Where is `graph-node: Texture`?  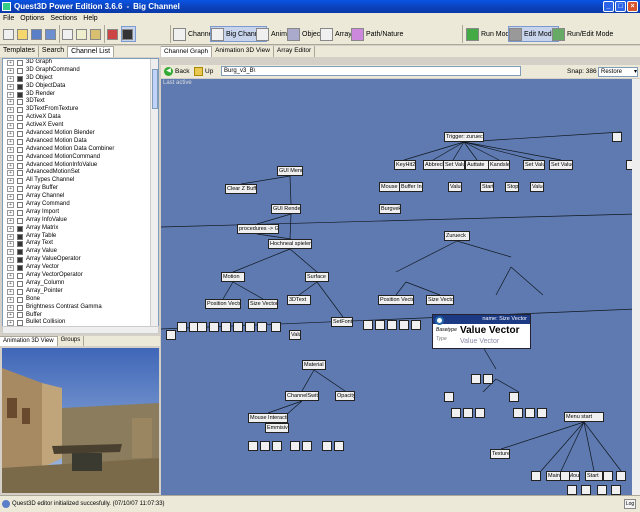
graph-node: Texture is located at coordinates (500, 454).